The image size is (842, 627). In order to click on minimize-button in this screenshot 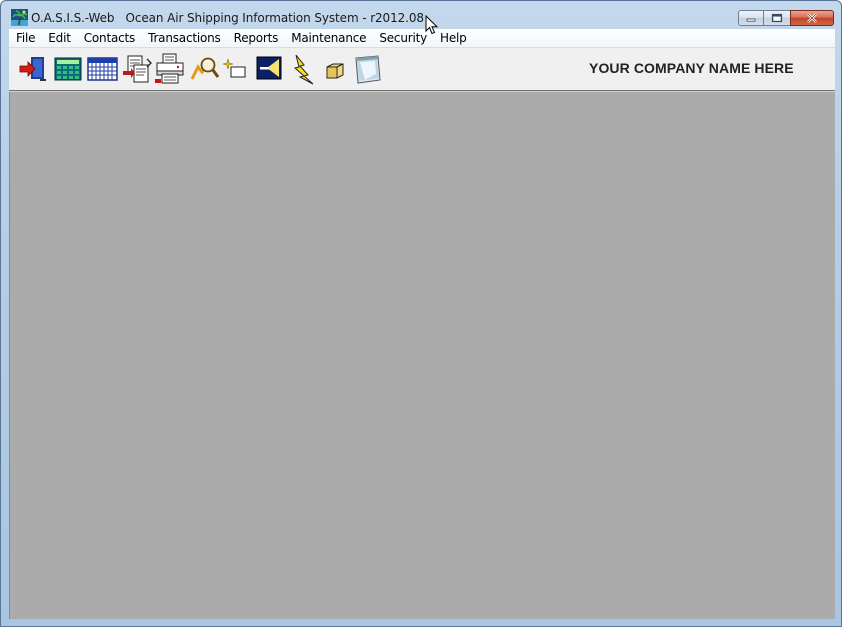, I will do `click(751, 18)`.